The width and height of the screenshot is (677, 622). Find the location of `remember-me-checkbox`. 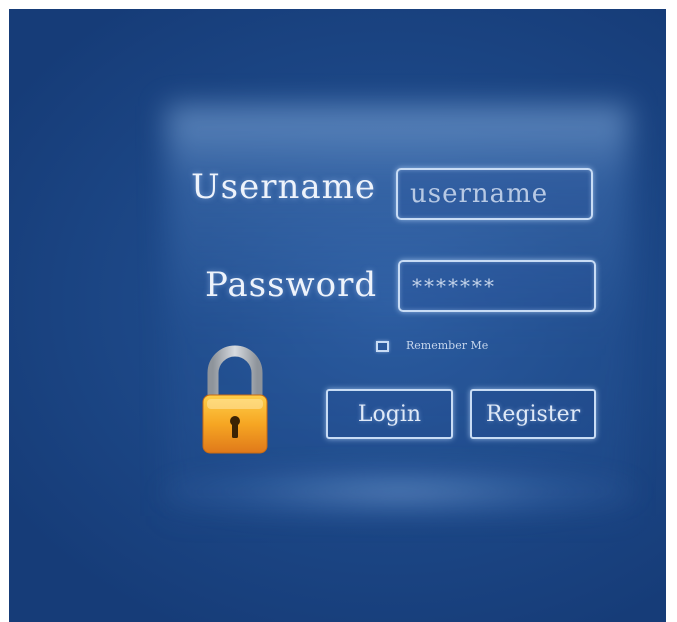

remember-me-checkbox is located at coordinates (382, 346).